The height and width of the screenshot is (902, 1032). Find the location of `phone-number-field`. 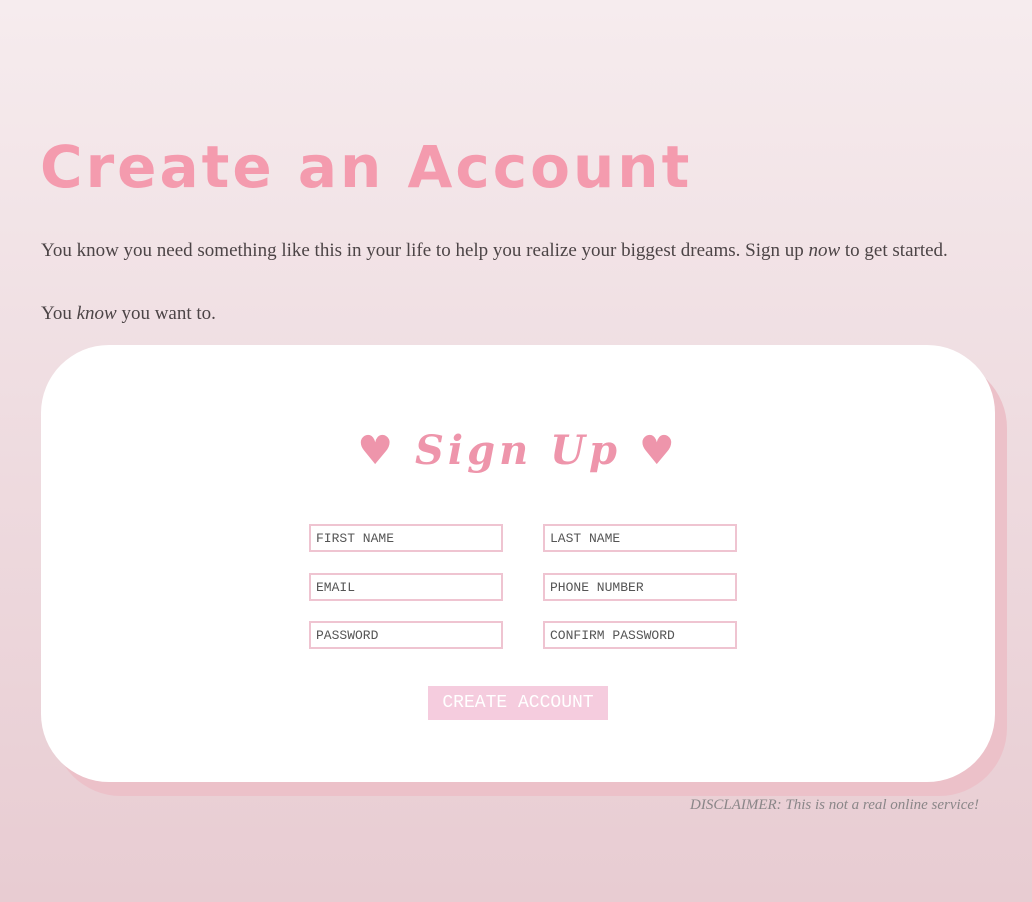

phone-number-field is located at coordinates (640, 587).